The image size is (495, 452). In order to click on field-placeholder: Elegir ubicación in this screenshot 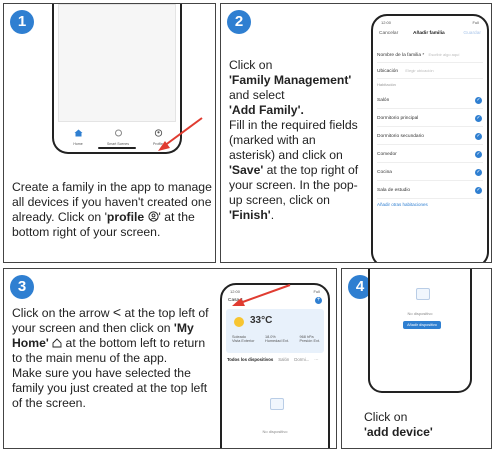, I will do `click(419, 70)`.